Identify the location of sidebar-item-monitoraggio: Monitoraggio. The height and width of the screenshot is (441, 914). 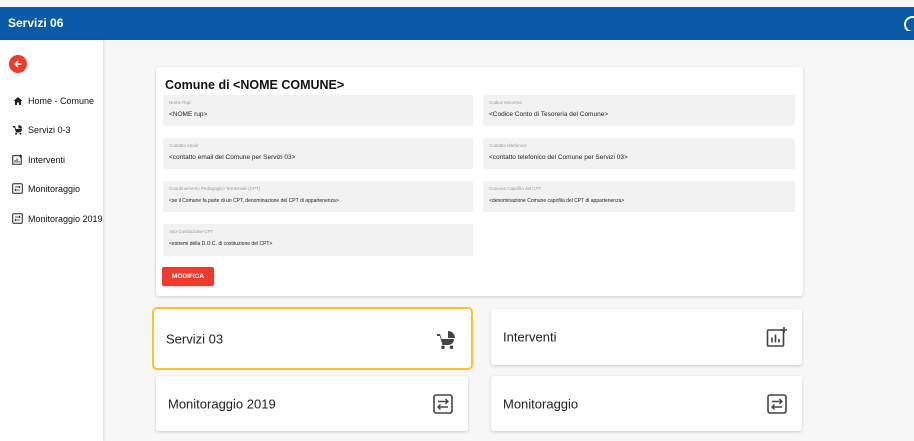
(46, 188).